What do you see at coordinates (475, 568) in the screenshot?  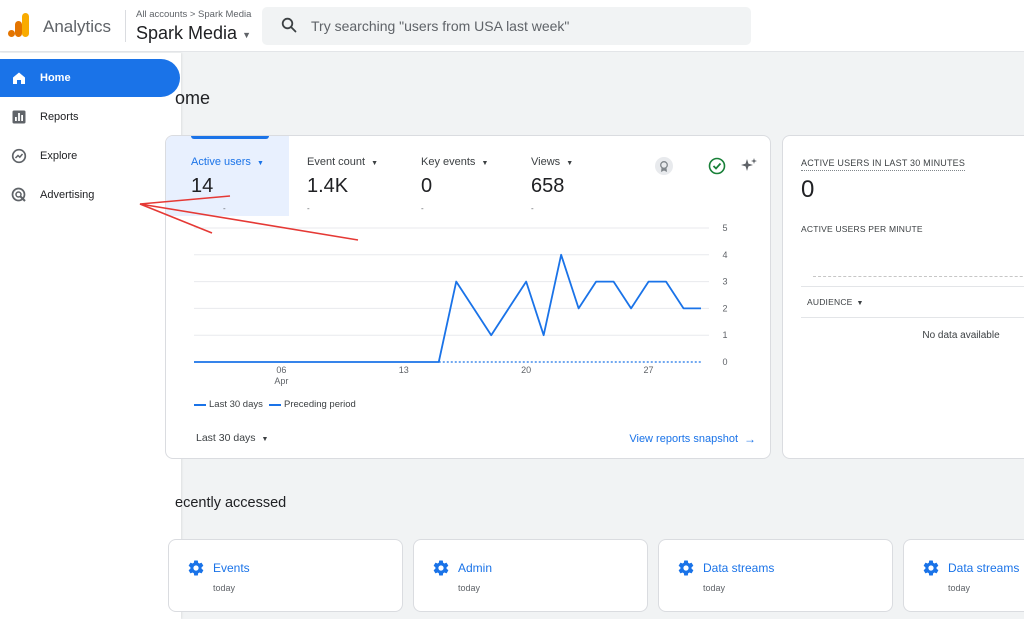 I see `recent-card-title: Admin` at bounding box center [475, 568].